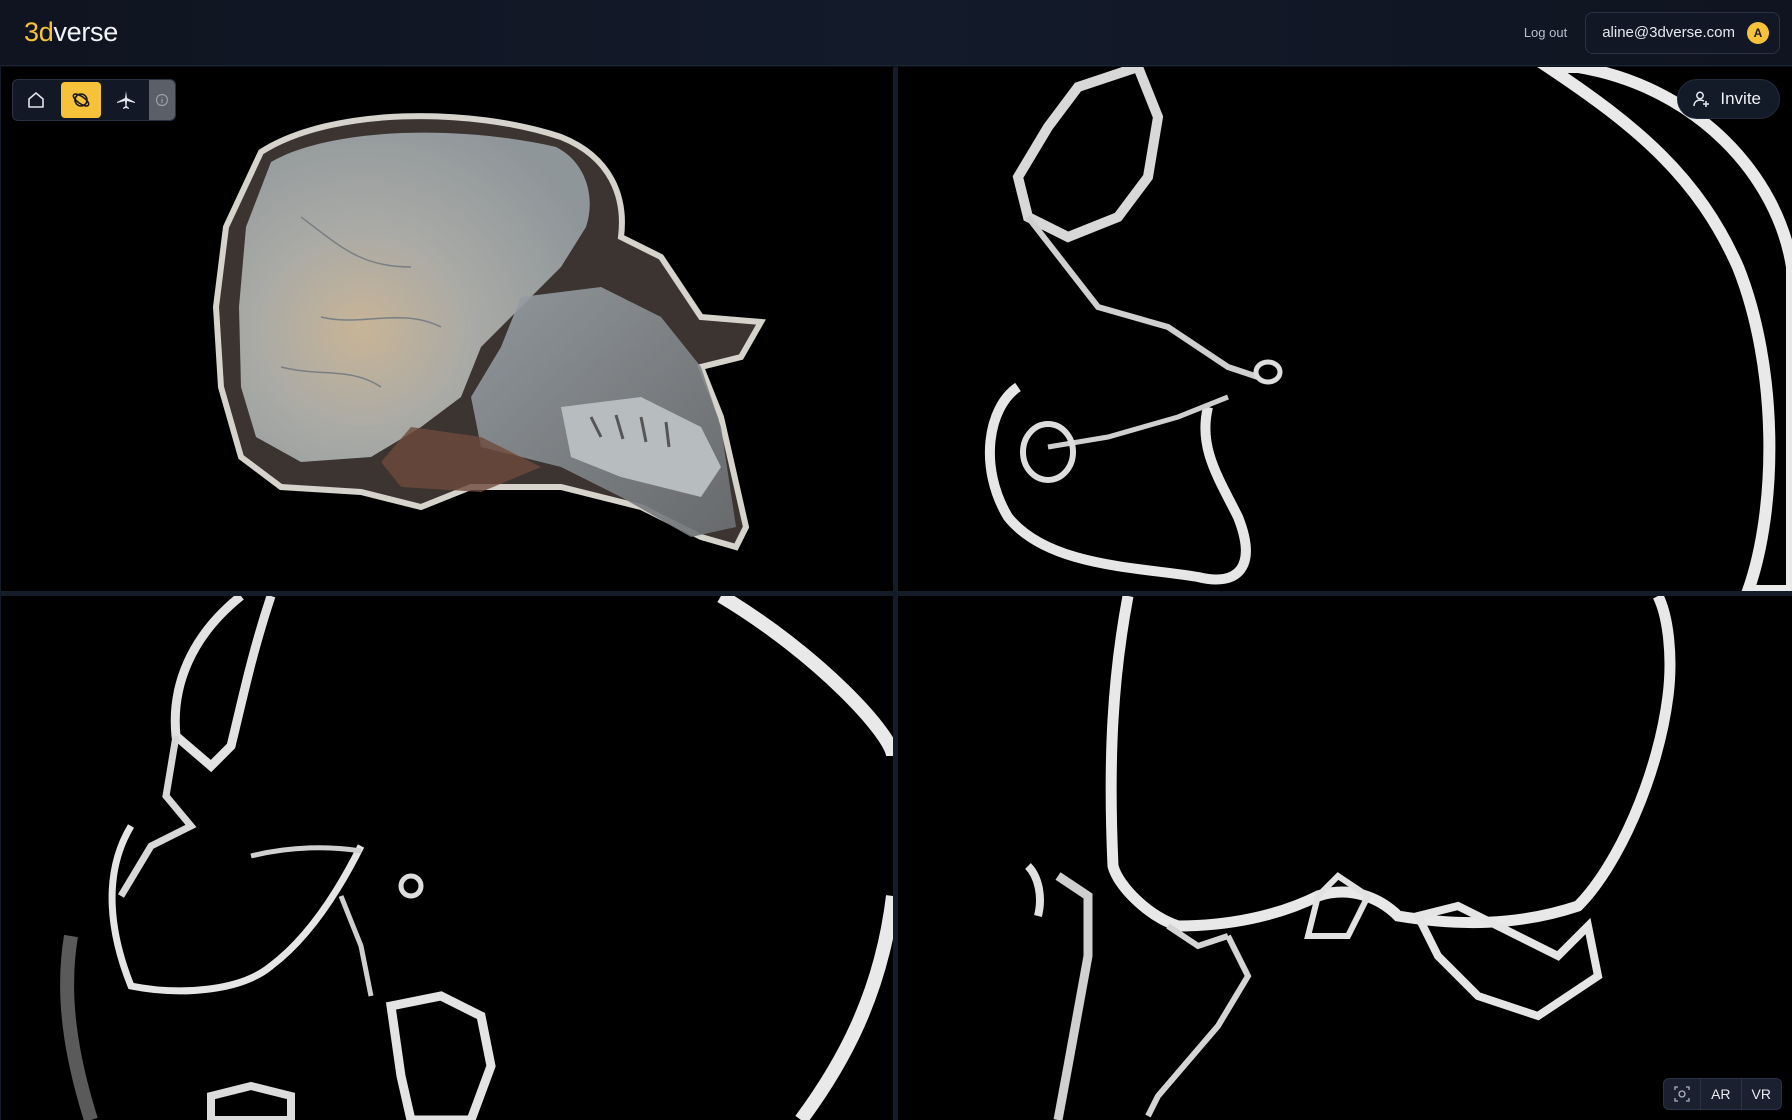  Describe the element at coordinates (1740, 98) in the screenshot. I see `invite-label: Invite` at that location.